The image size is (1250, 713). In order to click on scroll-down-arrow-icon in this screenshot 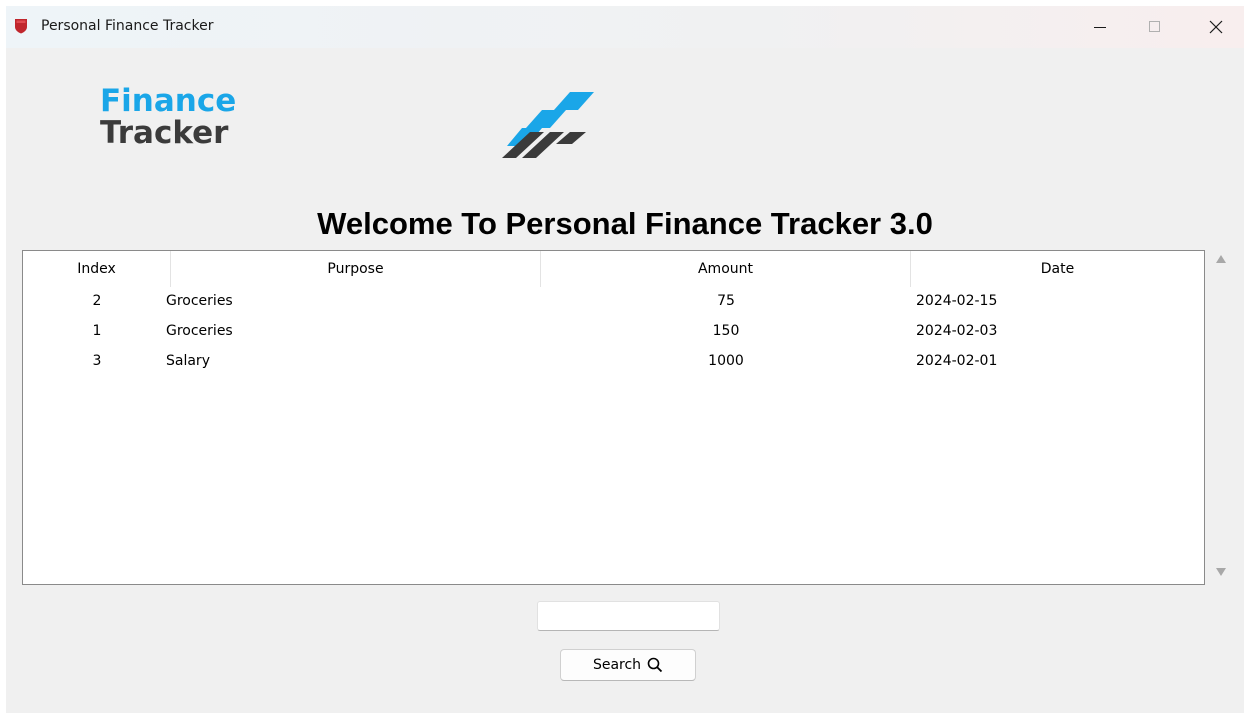, I will do `click(1221, 572)`.